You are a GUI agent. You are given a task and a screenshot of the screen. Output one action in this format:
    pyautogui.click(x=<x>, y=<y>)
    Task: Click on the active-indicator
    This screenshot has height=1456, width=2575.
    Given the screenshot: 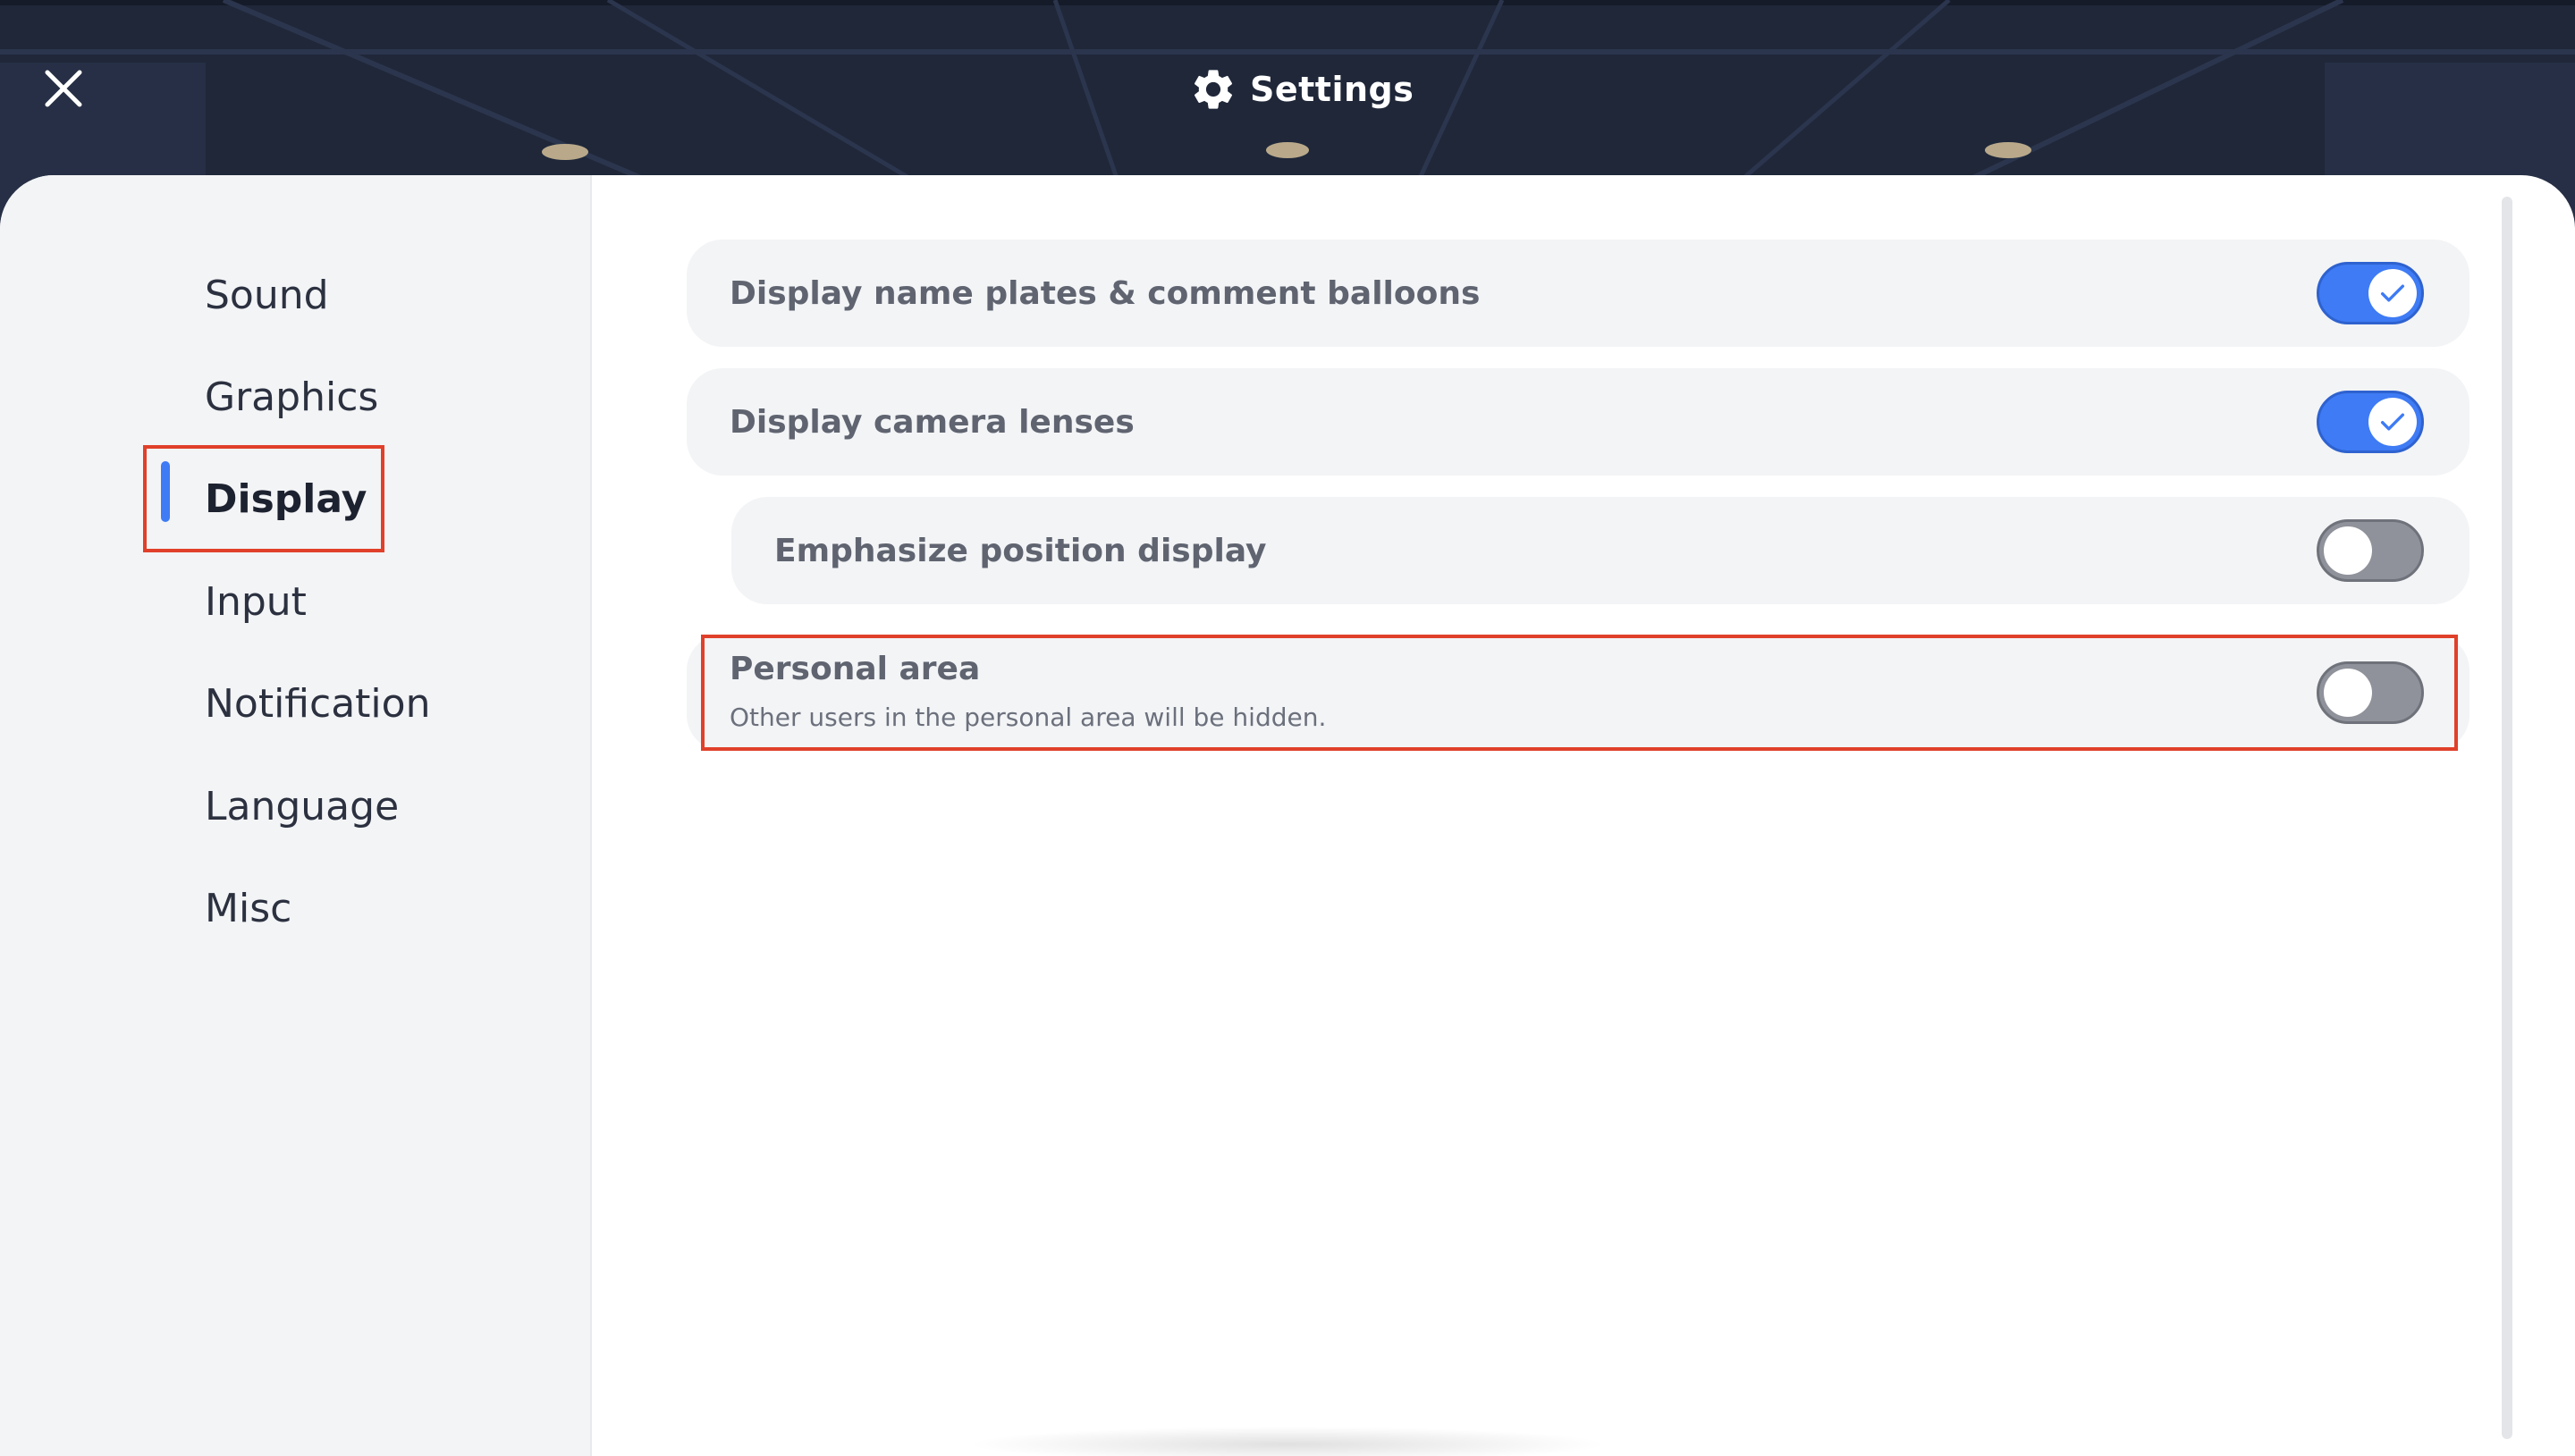 What is the action you would take?
    pyautogui.click(x=165, y=491)
    